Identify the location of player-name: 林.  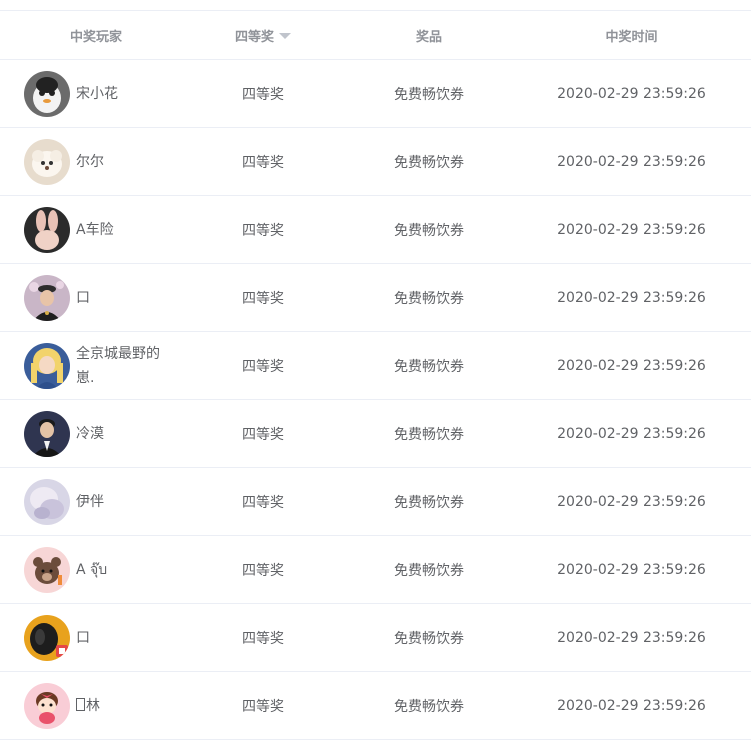
(88, 706).